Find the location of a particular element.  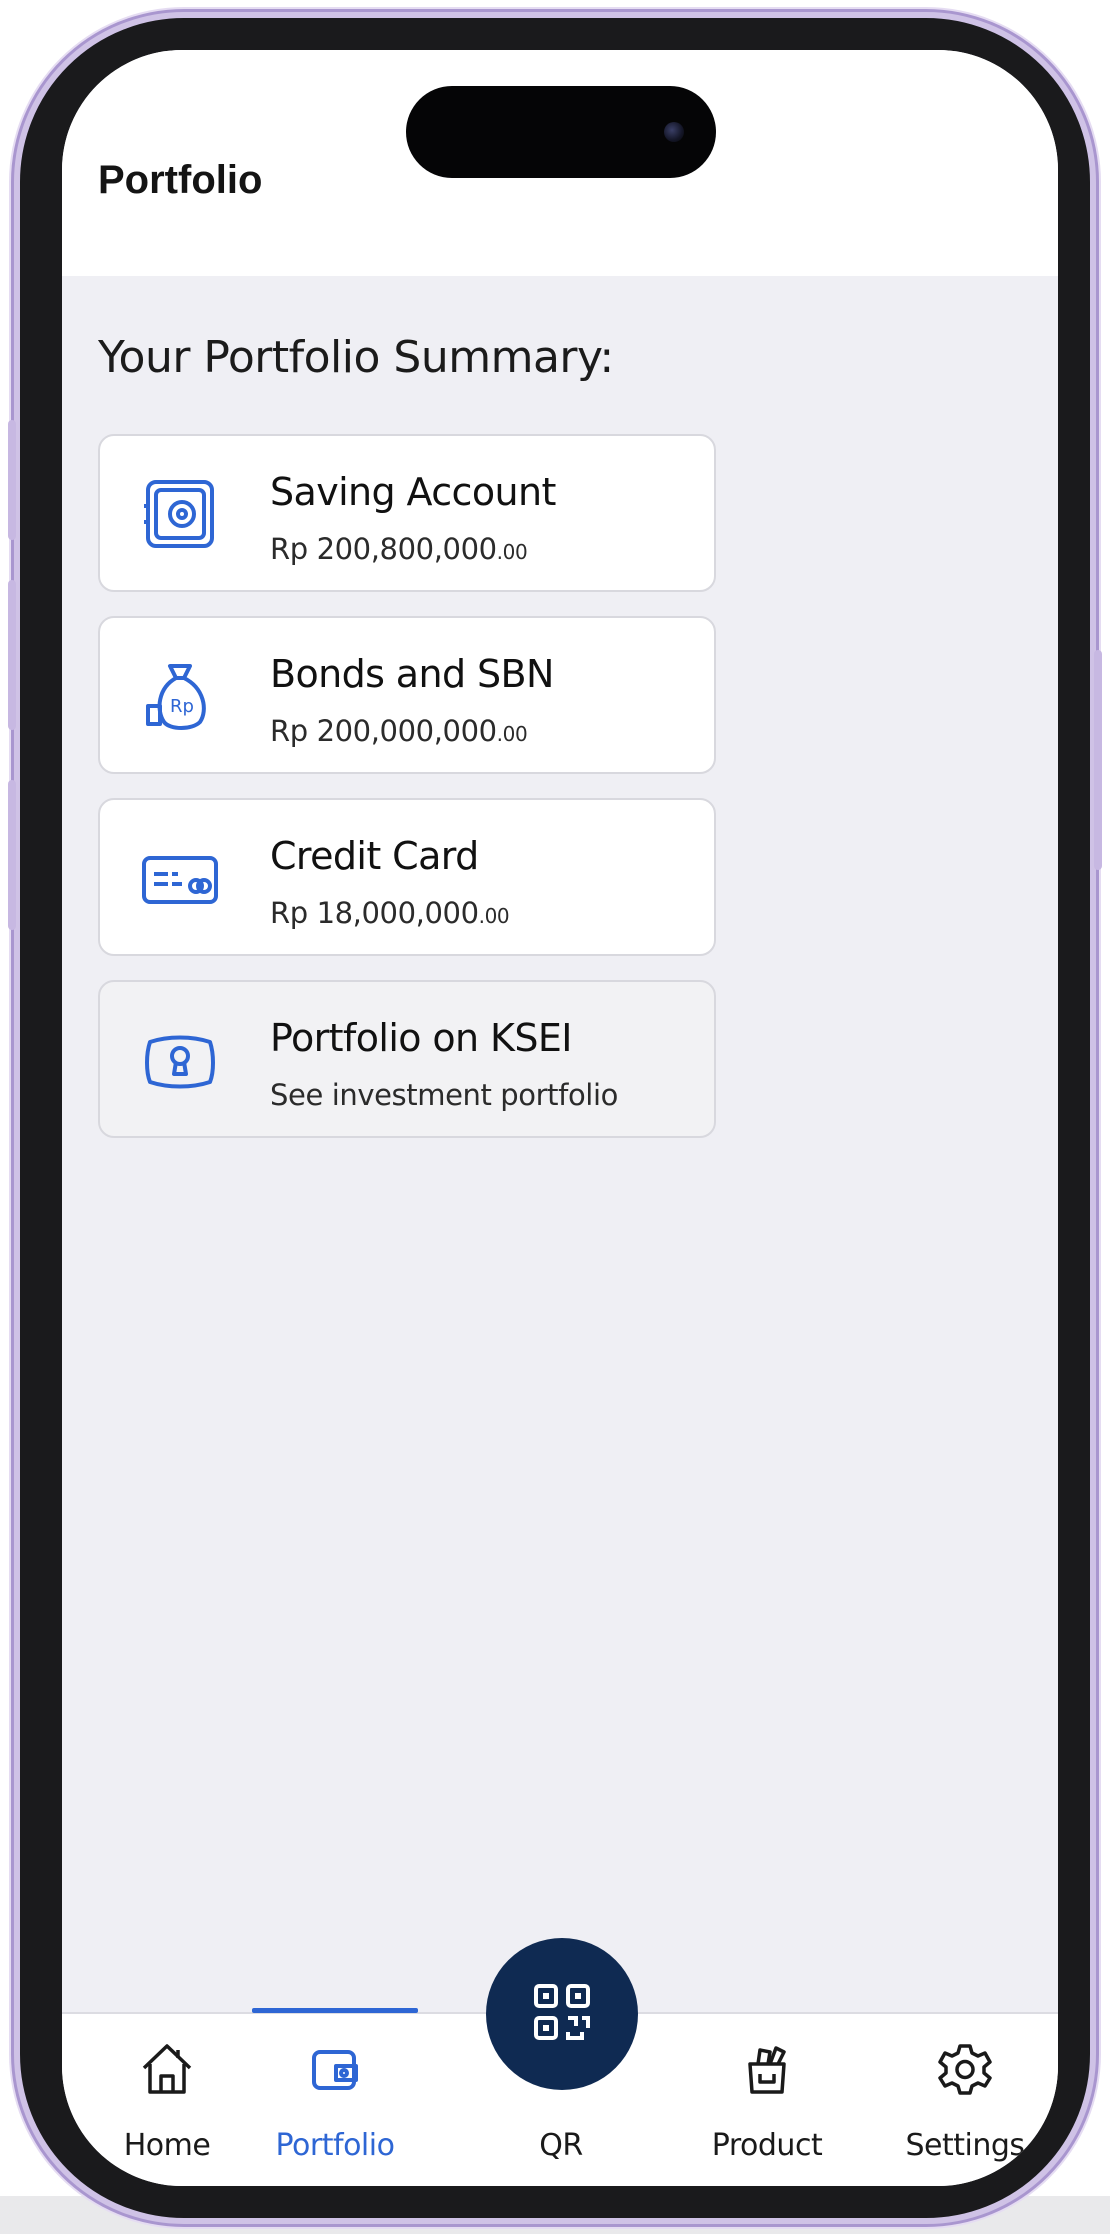

card-amount: Rp 200,800,000.00 is located at coordinates (399, 549).